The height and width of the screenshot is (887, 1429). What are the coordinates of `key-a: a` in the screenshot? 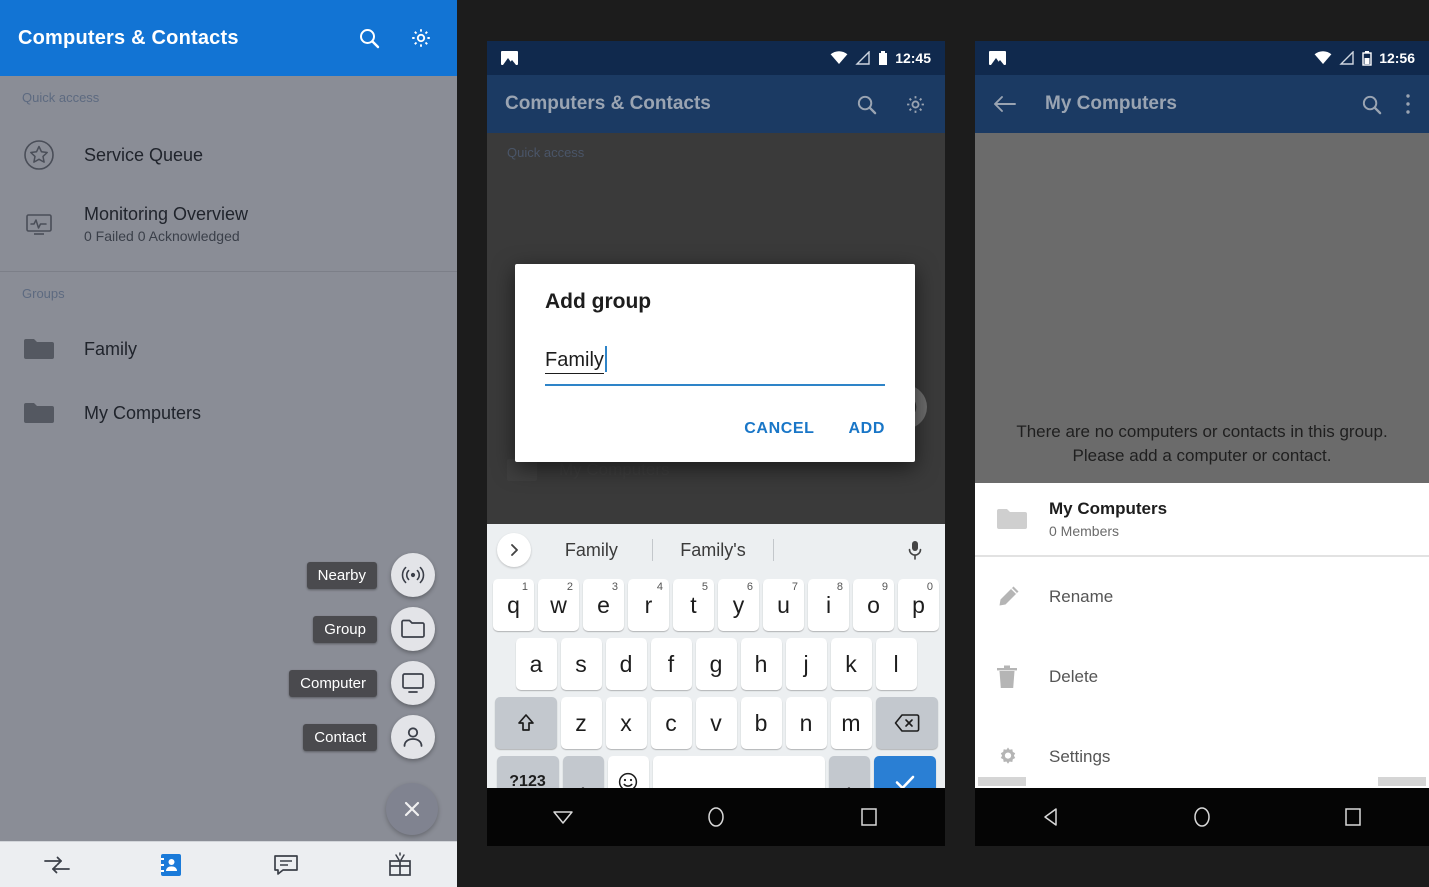 It's located at (536, 664).